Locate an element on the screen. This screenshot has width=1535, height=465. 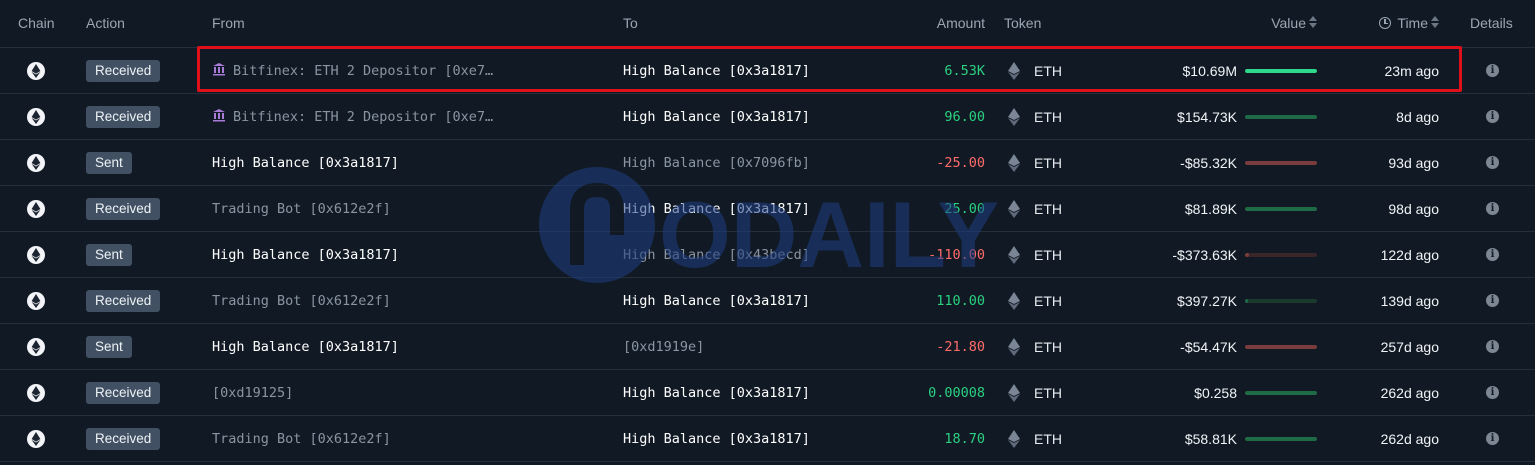
header-time-sort: Time is located at coordinates (1409, 23).